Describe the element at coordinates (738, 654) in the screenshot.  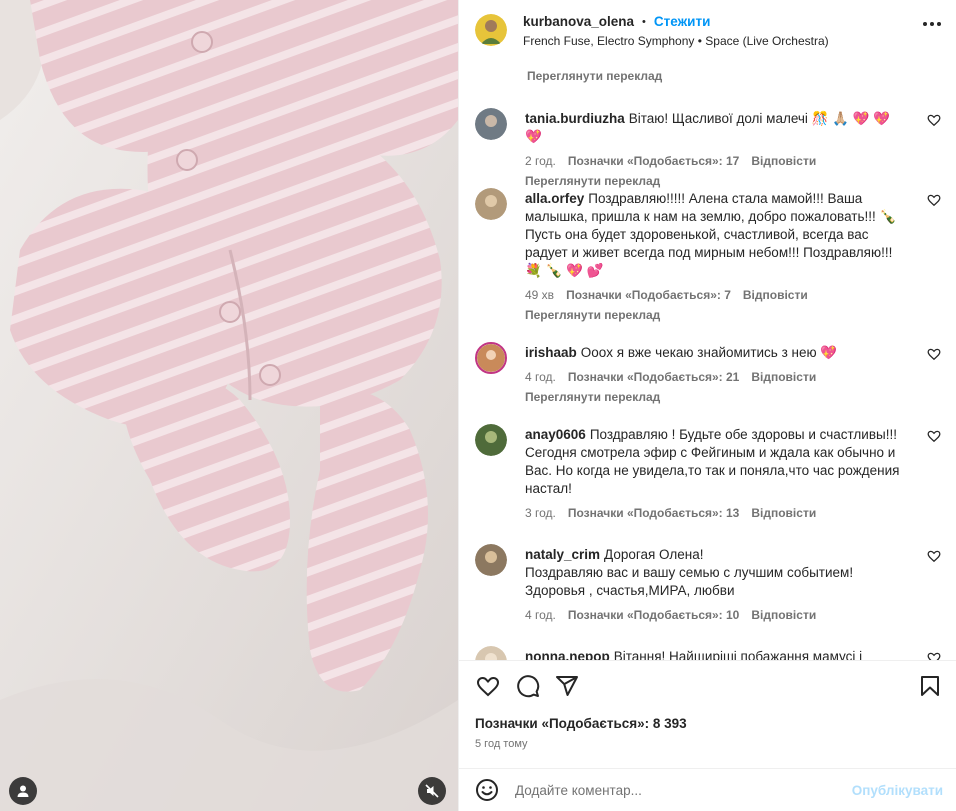
I see `comment-text: Вітання! Найщиріші побажання мамусі і` at that location.